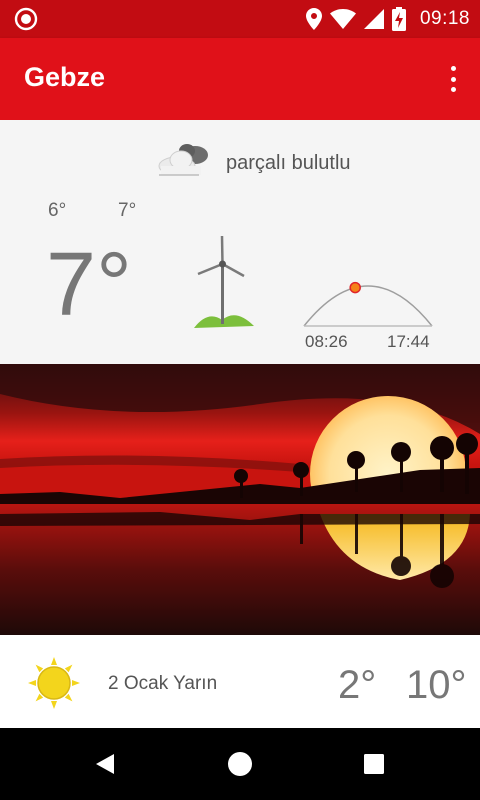 This screenshot has width=480, height=800. I want to click on forecast-low: 2°, so click(357, 685).